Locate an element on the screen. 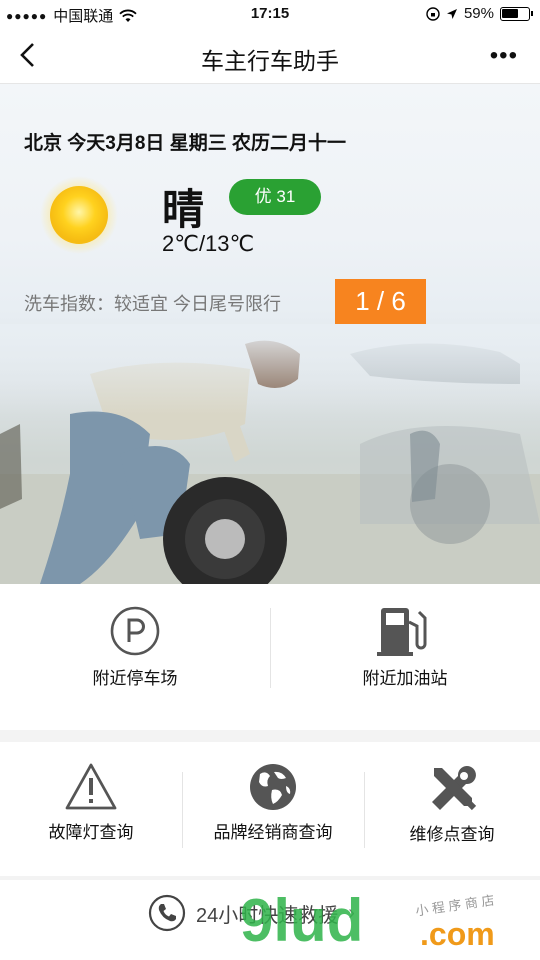 The height and width of the screenshot is (960, 540). phone-icon is located at coordinates (167, 913).